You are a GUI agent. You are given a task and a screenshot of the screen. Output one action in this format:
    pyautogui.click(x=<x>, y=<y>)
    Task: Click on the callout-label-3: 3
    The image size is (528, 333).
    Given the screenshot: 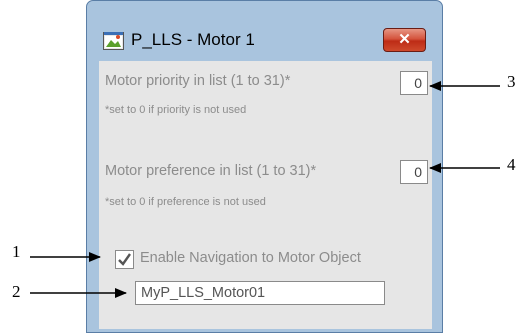 What is the action you would take?
    pyautogui.click(x=511, y=81)
    